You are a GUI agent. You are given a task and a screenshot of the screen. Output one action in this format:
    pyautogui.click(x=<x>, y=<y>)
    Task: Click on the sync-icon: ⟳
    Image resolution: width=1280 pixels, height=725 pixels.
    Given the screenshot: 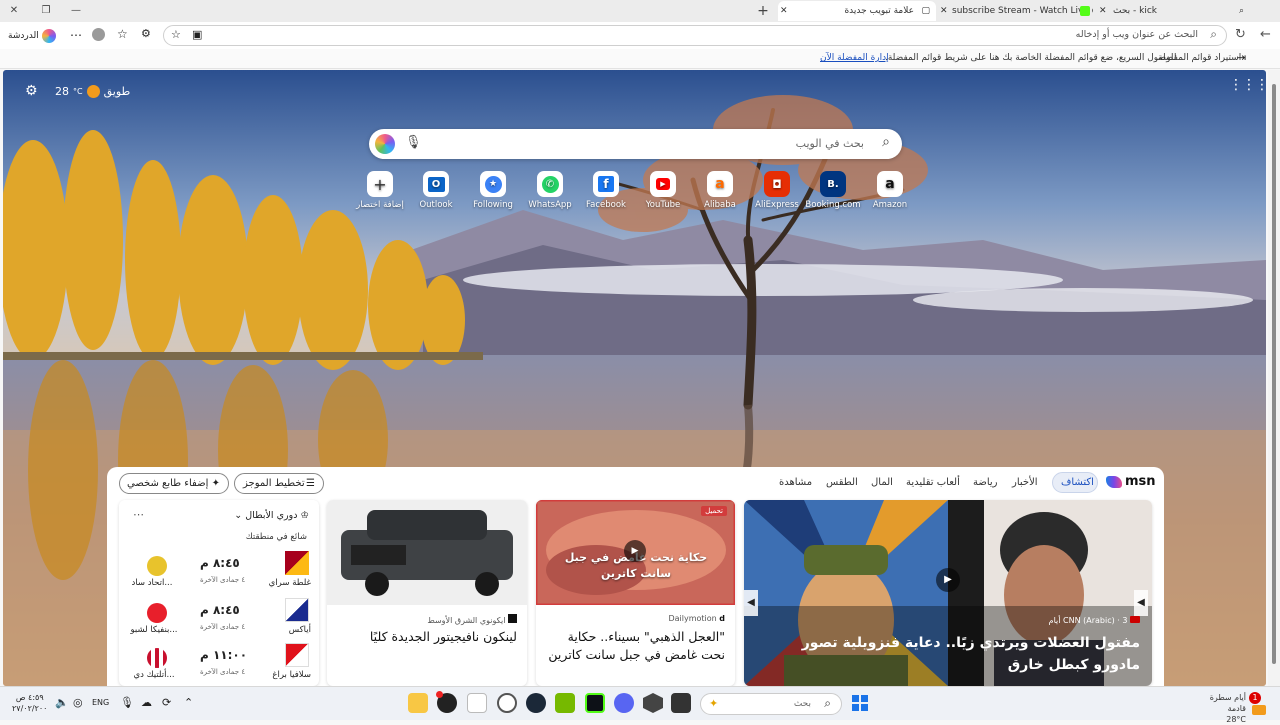 What is the action you would take?
    pyautogui.click(x=166, y=702)
    